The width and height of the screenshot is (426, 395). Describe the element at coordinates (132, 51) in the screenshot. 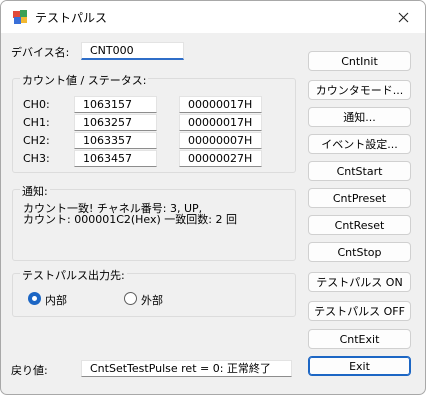

I see `device-name-input: CNT000` at that location.